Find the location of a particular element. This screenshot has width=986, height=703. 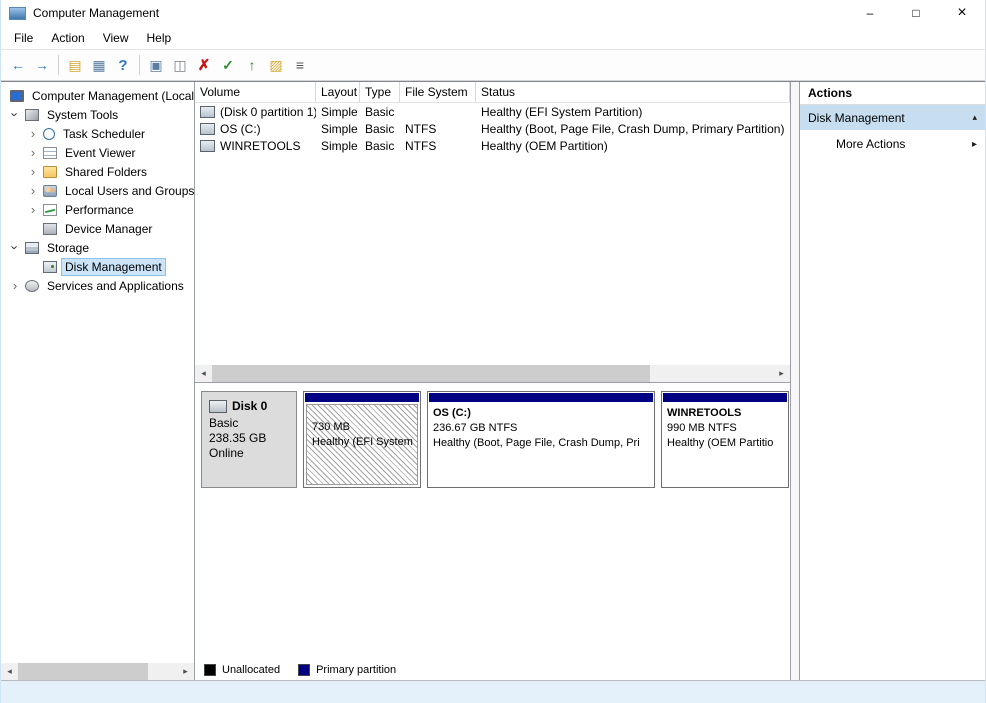

tree-item-label: System Tools is located at coordinates (83, 114).